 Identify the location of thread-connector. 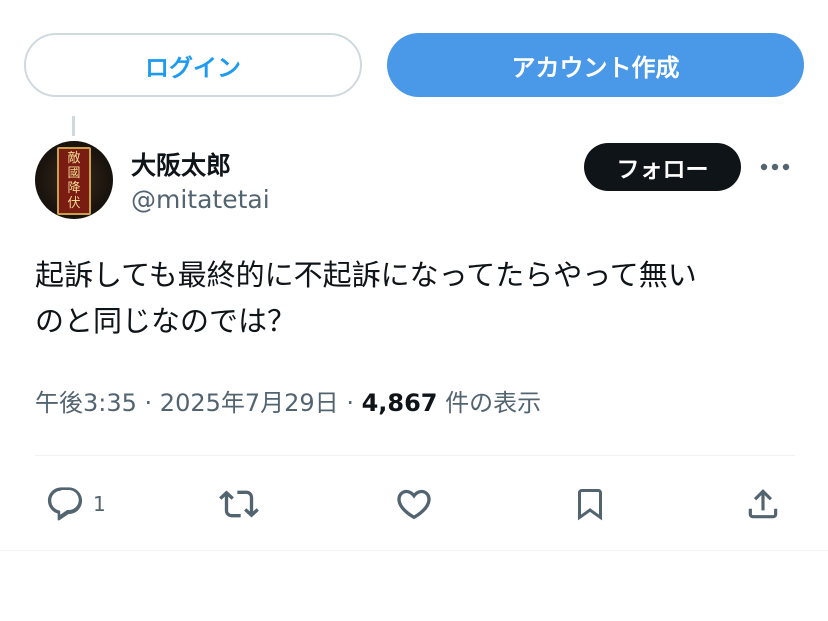
(73, 126).